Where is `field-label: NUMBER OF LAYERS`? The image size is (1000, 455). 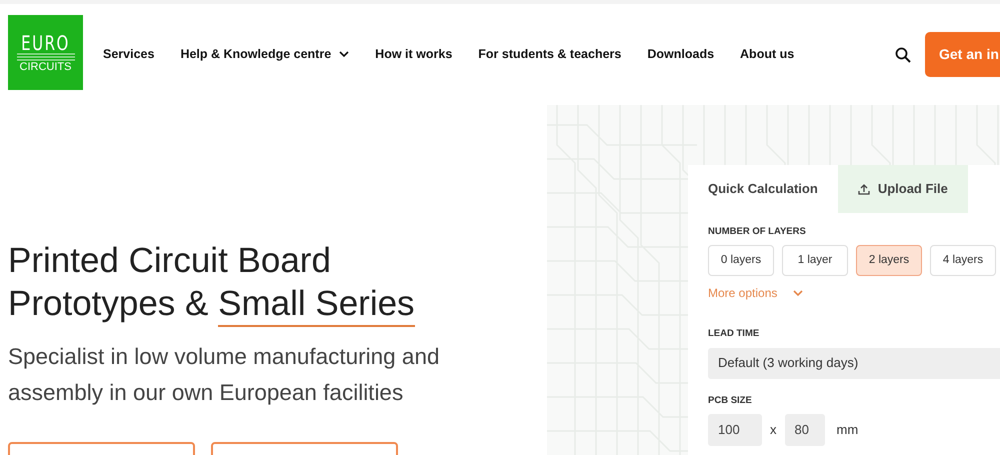
field-label: NUMBER OF LAYERS is located at coordinates (757, 232).